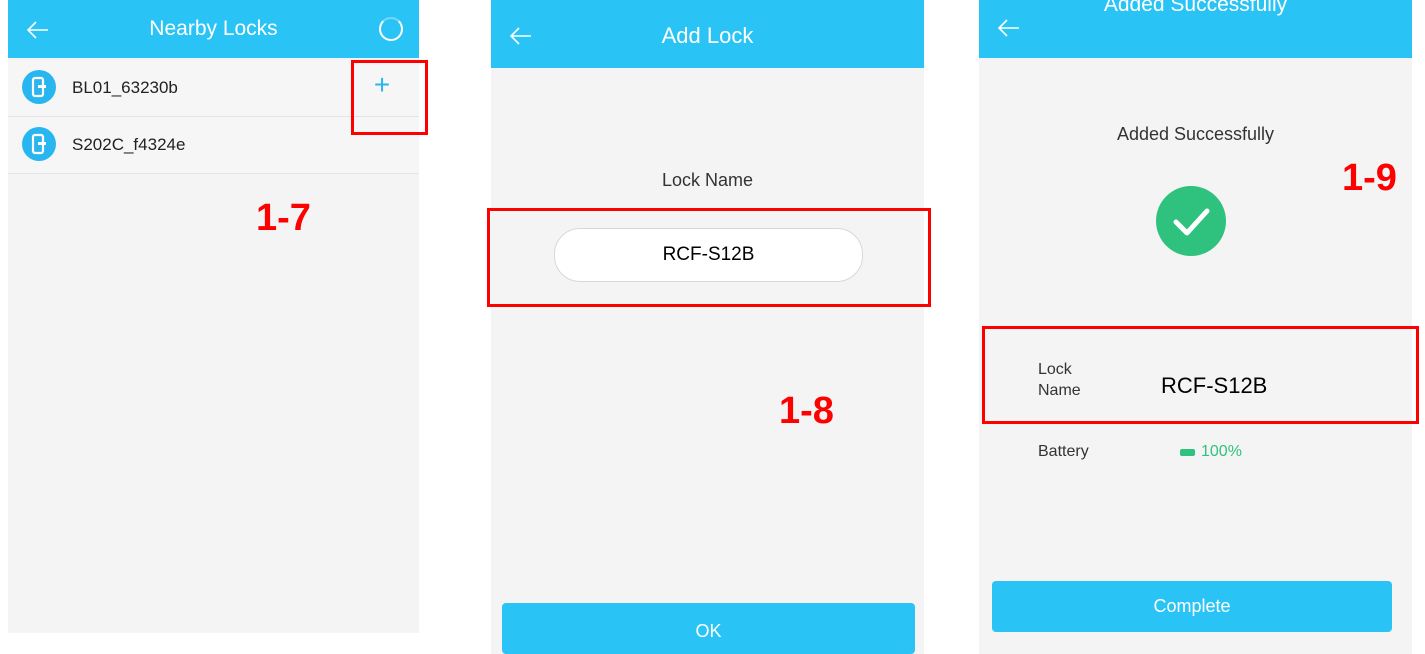  I want to click on nearby-locks-header: Nearby Locks, so click(213, 29).